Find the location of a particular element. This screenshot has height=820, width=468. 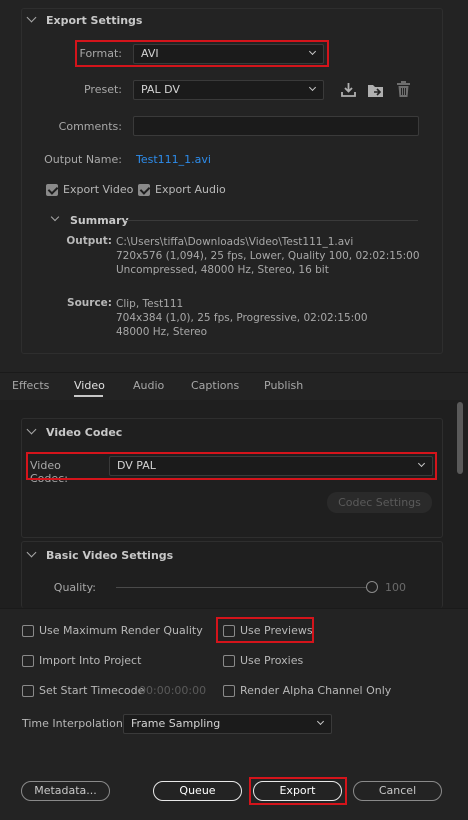

tab-captions: Captions is located at coordinates (215, 385).